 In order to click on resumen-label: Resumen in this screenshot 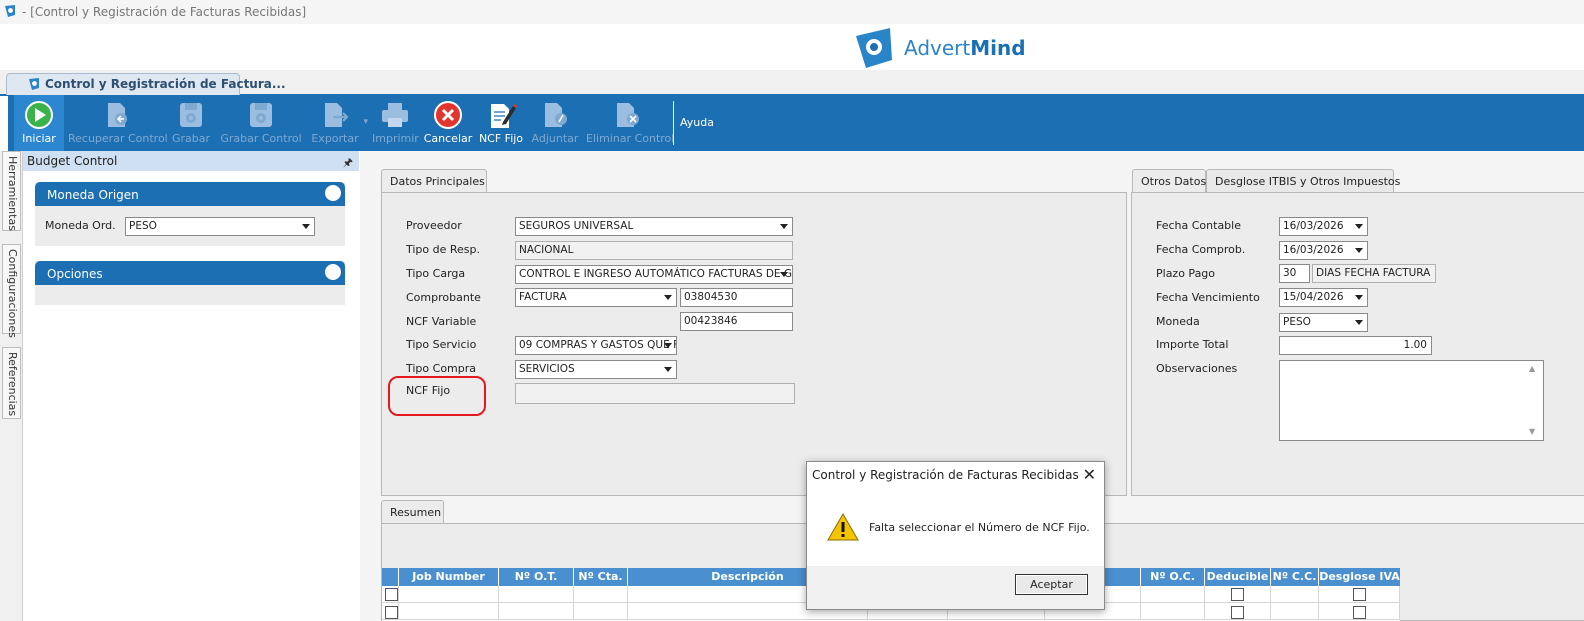, I will do `click(416, 512)`.